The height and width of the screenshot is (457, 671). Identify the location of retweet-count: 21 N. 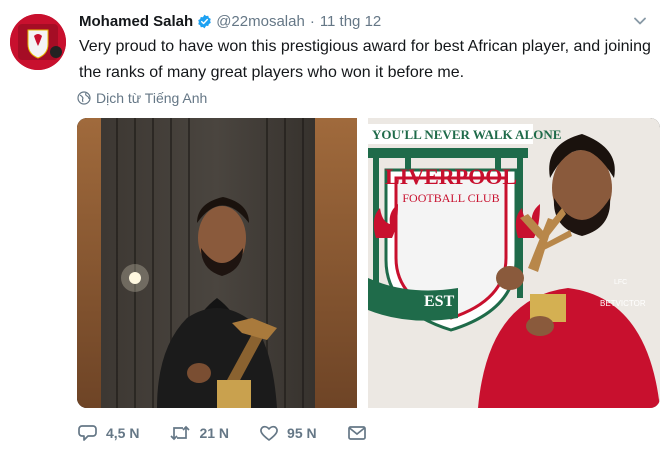
(214, 433).